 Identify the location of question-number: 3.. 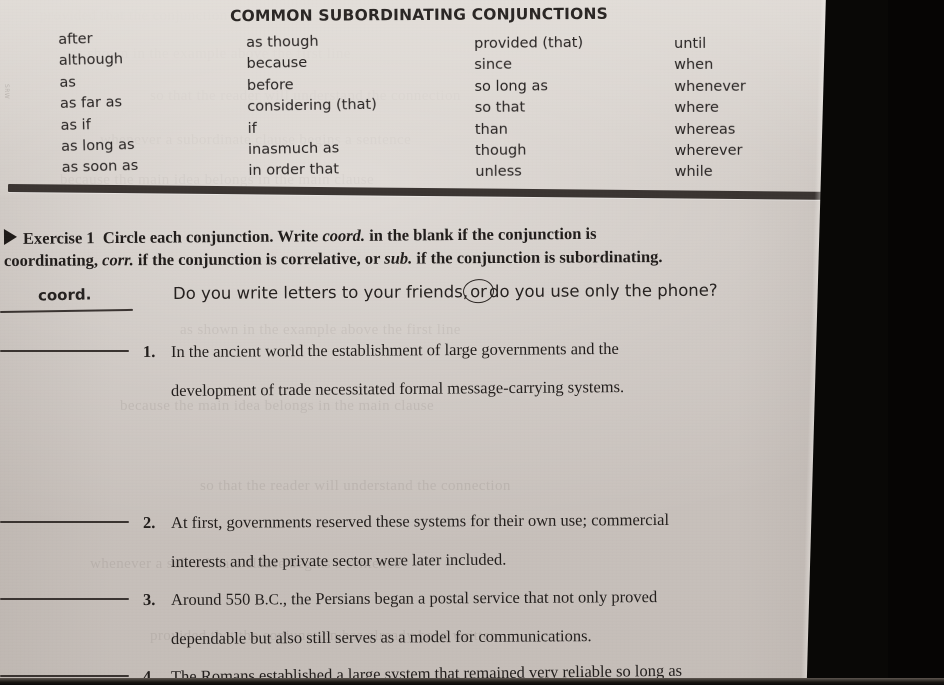
(149, 599).